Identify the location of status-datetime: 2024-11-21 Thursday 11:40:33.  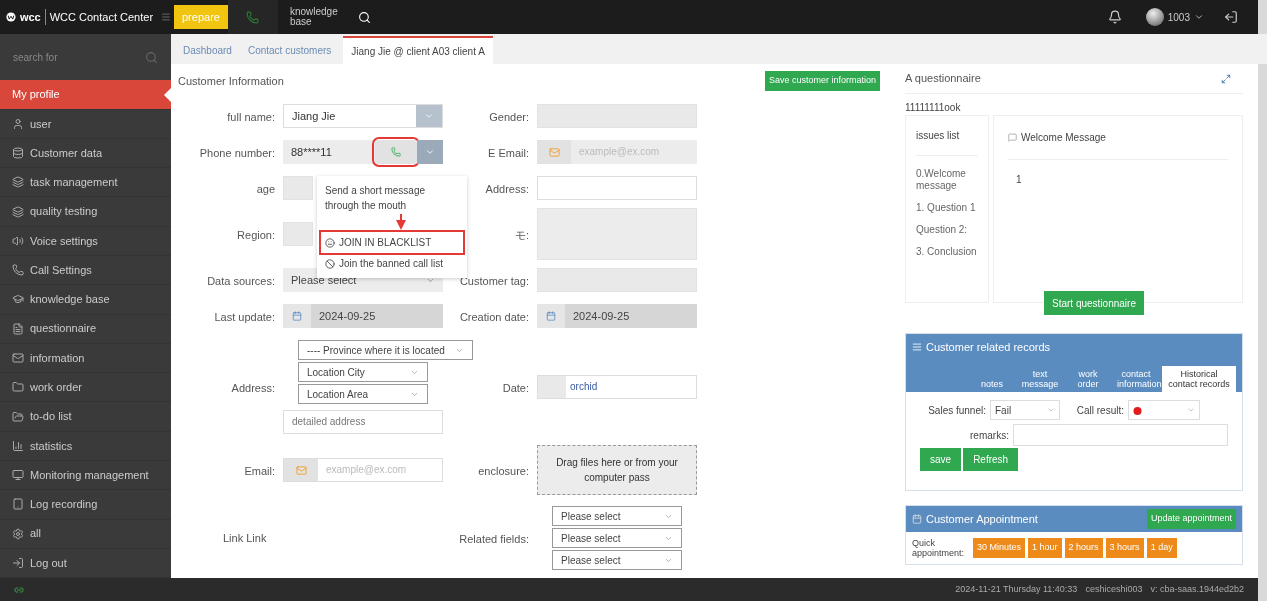
(1016, 589).